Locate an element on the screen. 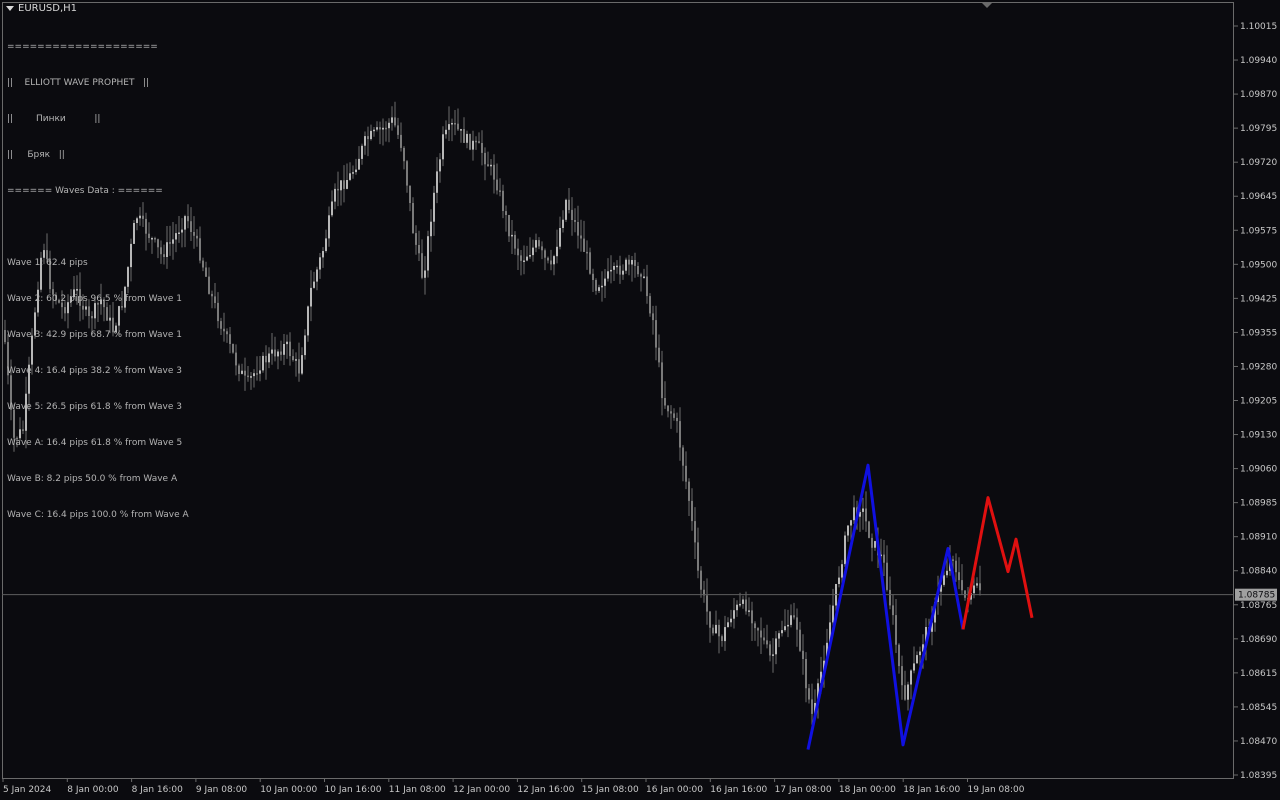 The height and width of the screenshot is (800, 1280). price-tick-label: 1.08395 is located at coordinates (1258, 776).